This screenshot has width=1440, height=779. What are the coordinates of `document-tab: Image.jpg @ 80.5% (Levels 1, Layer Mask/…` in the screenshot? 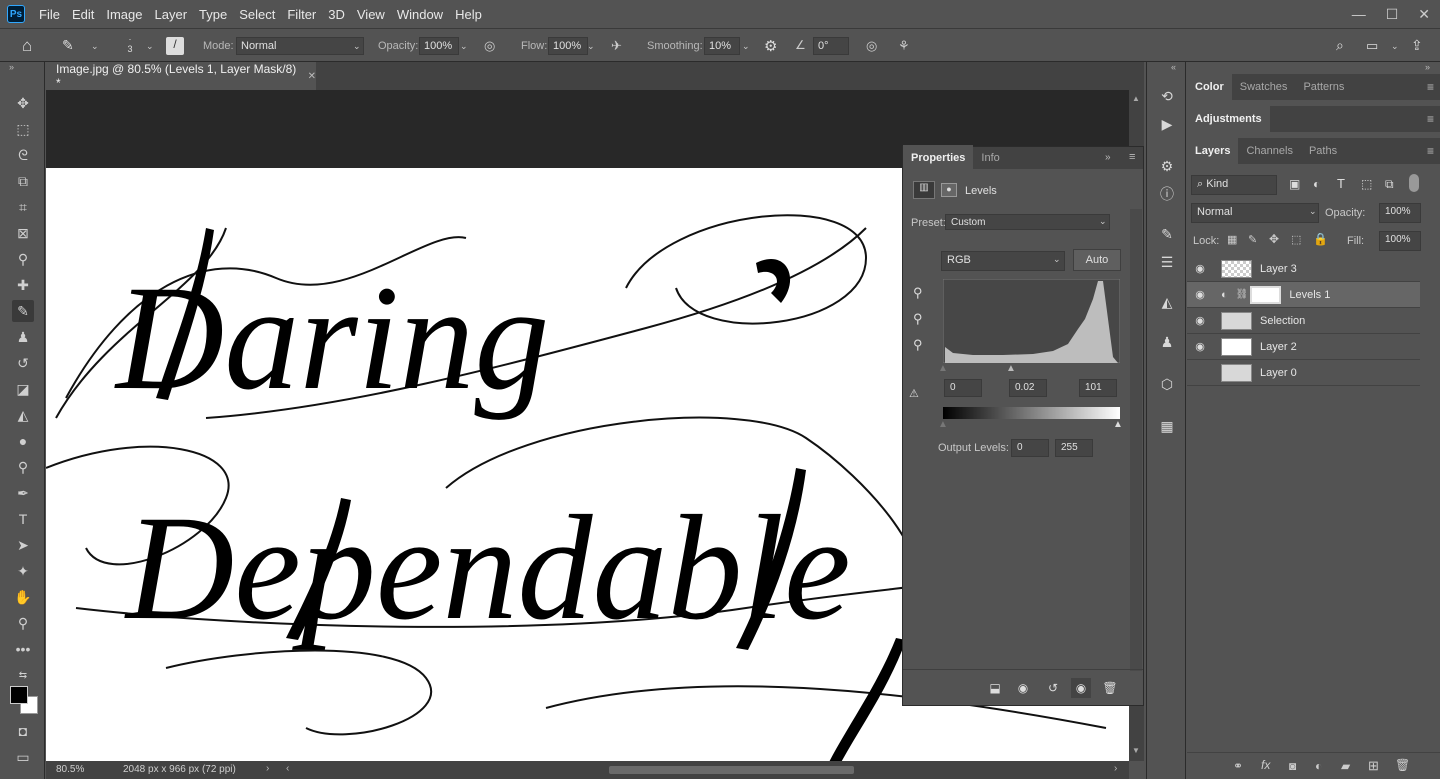 It's located at (181, 76).